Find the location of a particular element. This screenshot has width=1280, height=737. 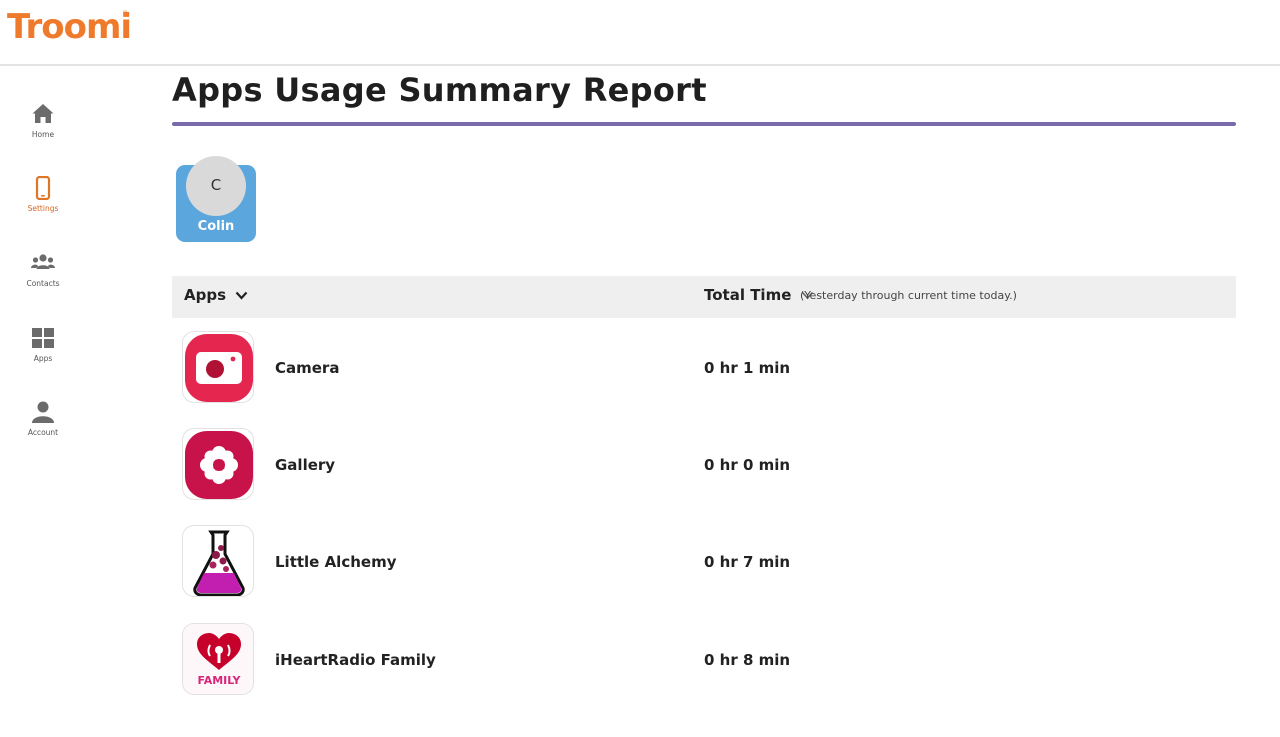

top-bar: Troomi ™ is located at coordinates (640, 33).